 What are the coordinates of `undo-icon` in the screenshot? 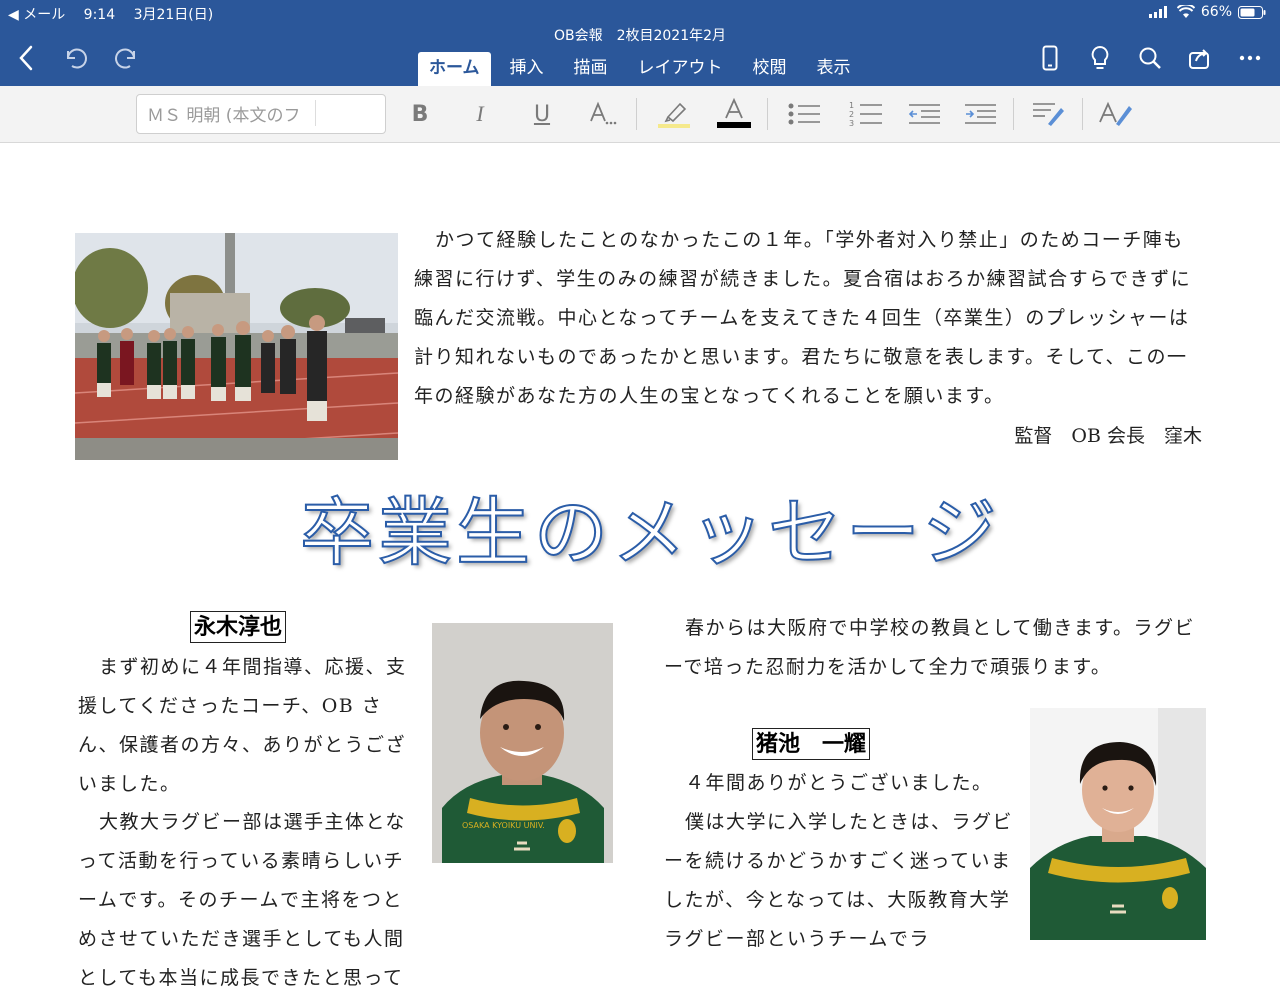 It's located at (76, 58).